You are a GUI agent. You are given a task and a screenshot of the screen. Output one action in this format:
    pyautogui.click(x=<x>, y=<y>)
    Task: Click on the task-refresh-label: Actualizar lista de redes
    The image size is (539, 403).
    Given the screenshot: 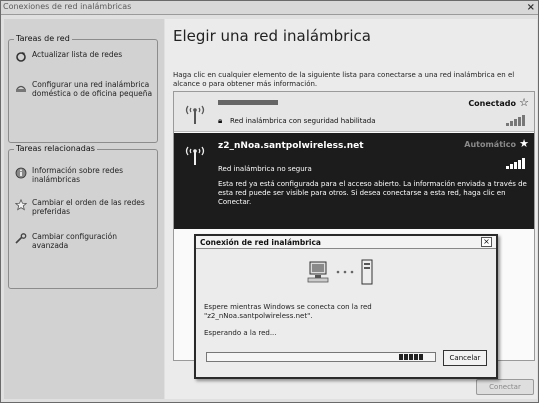 What is the action you would take?
    pyautogui.click(x=77, y=54)
    